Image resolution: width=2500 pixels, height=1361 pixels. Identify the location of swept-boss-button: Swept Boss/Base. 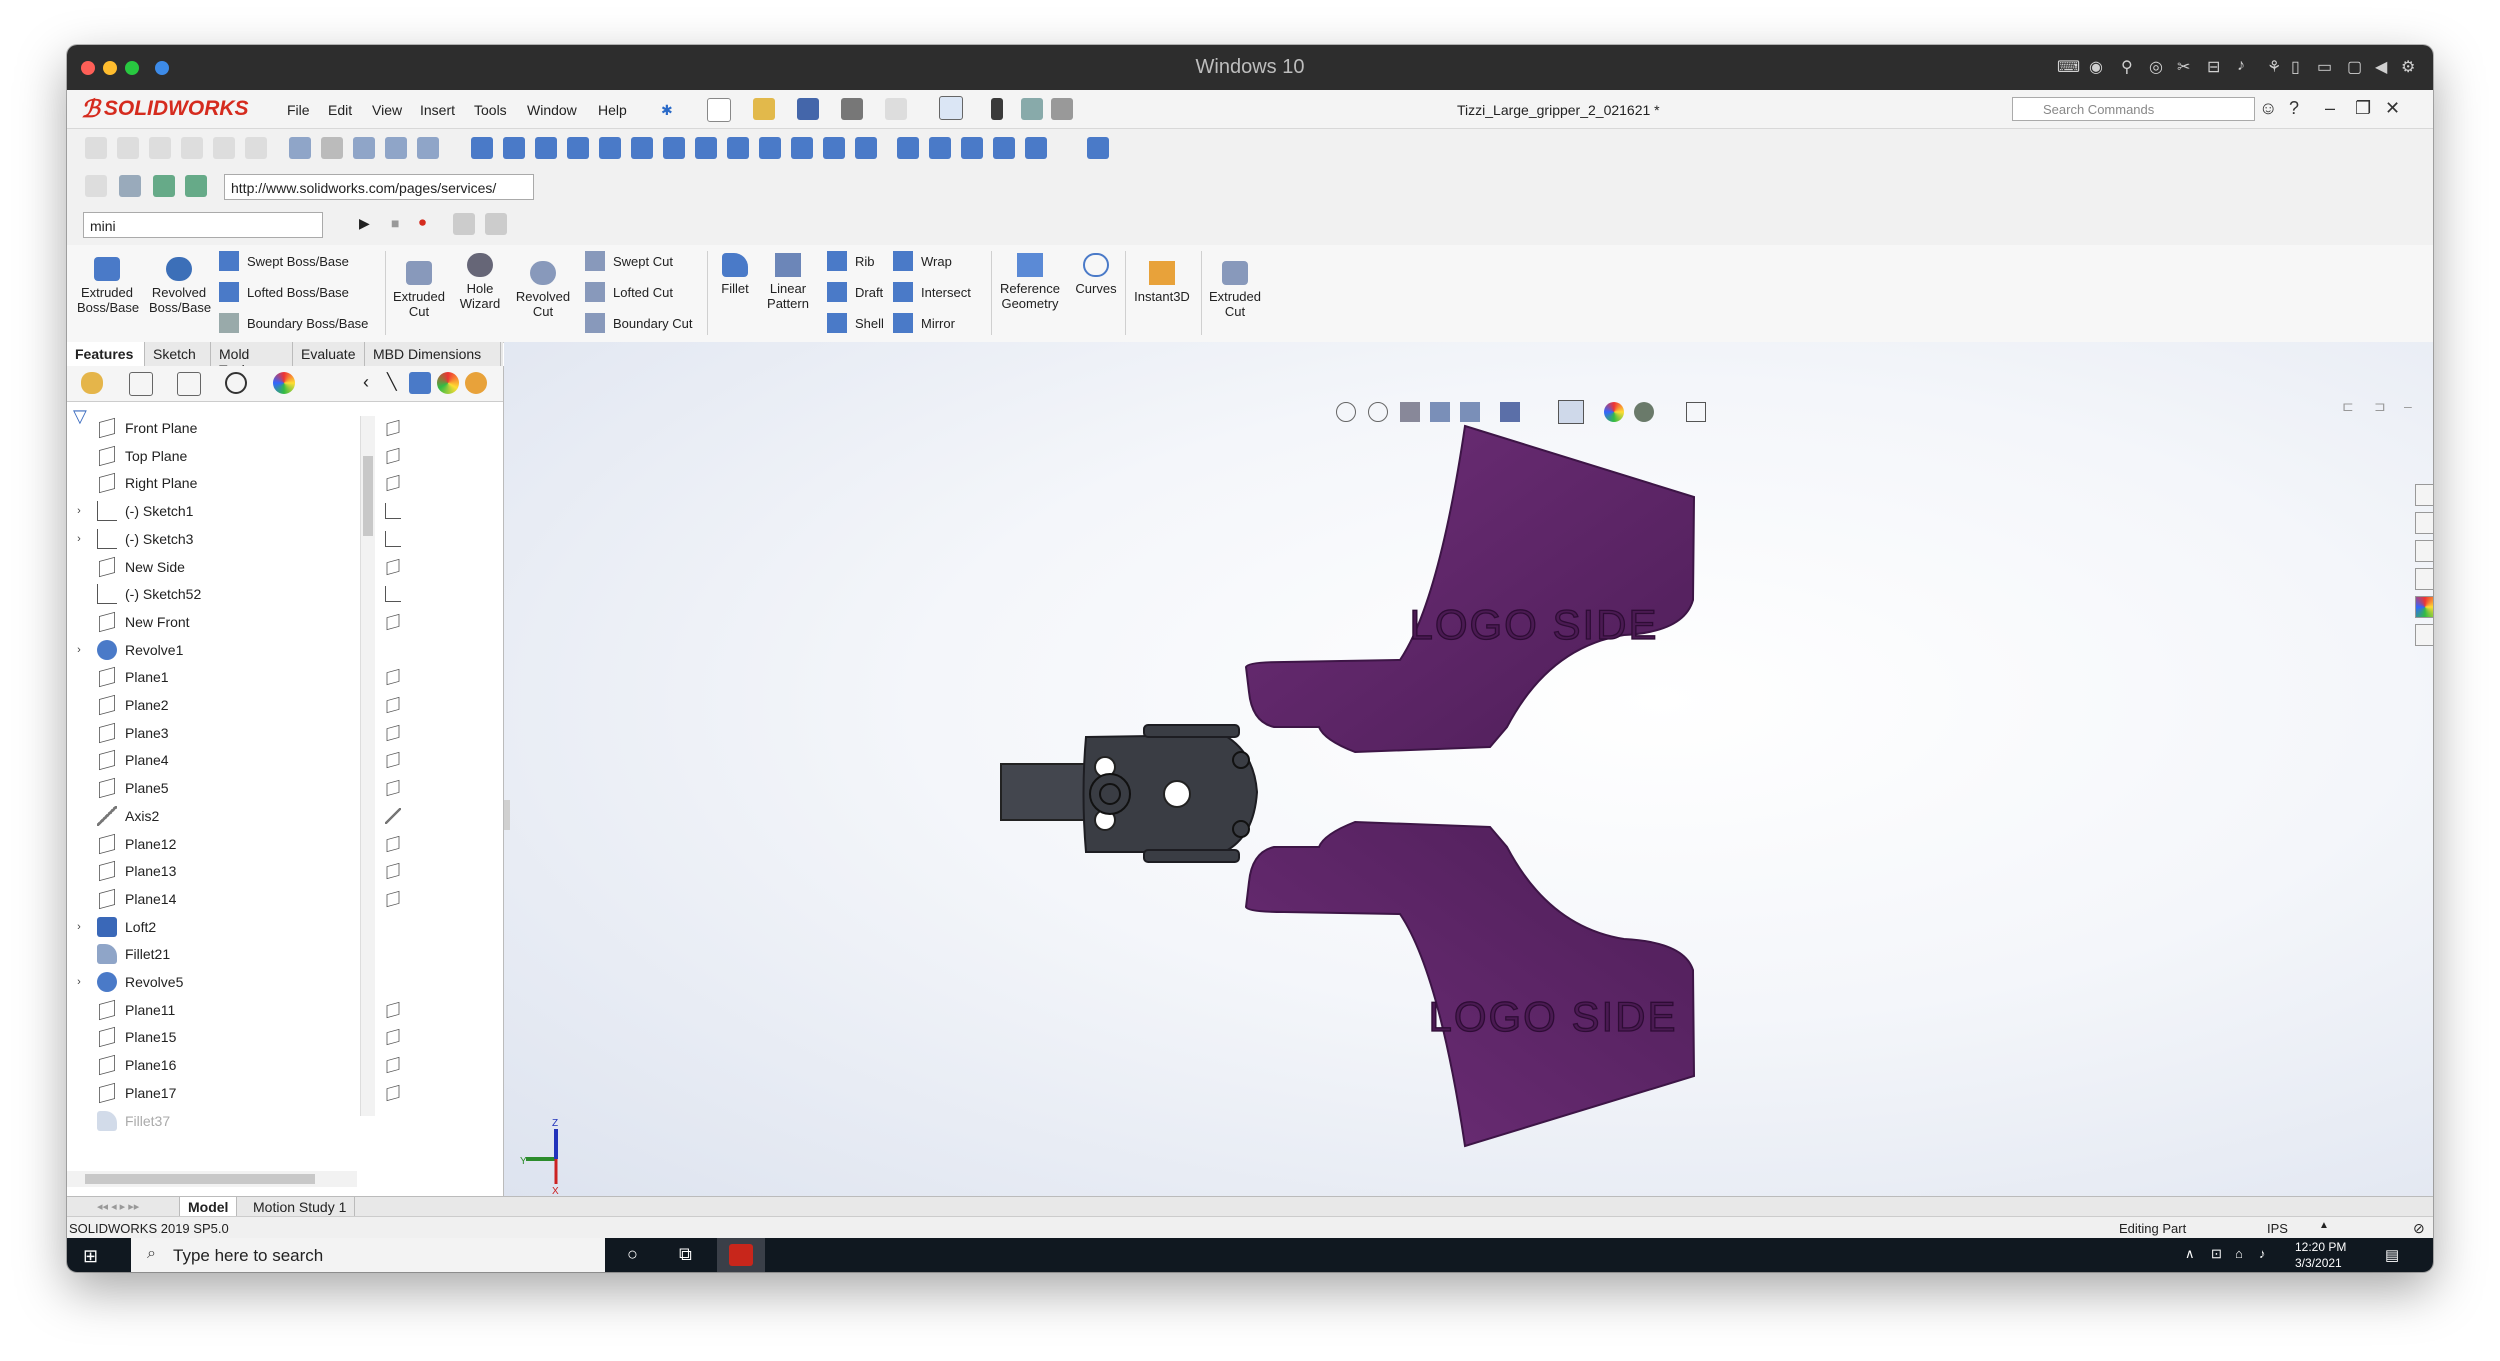
(284, 261).